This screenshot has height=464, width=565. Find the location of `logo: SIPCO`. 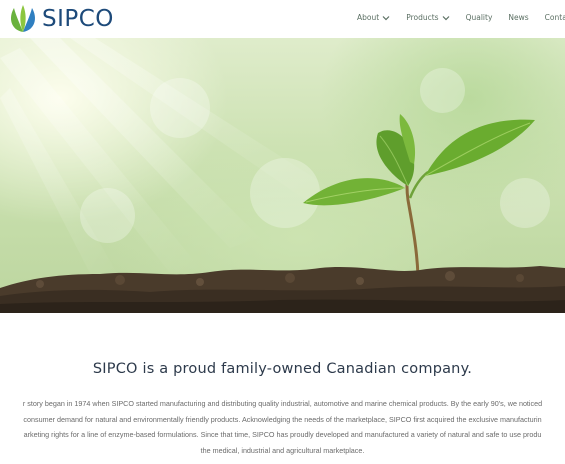

logo: SIPCO is located at coordinates (60, 19).